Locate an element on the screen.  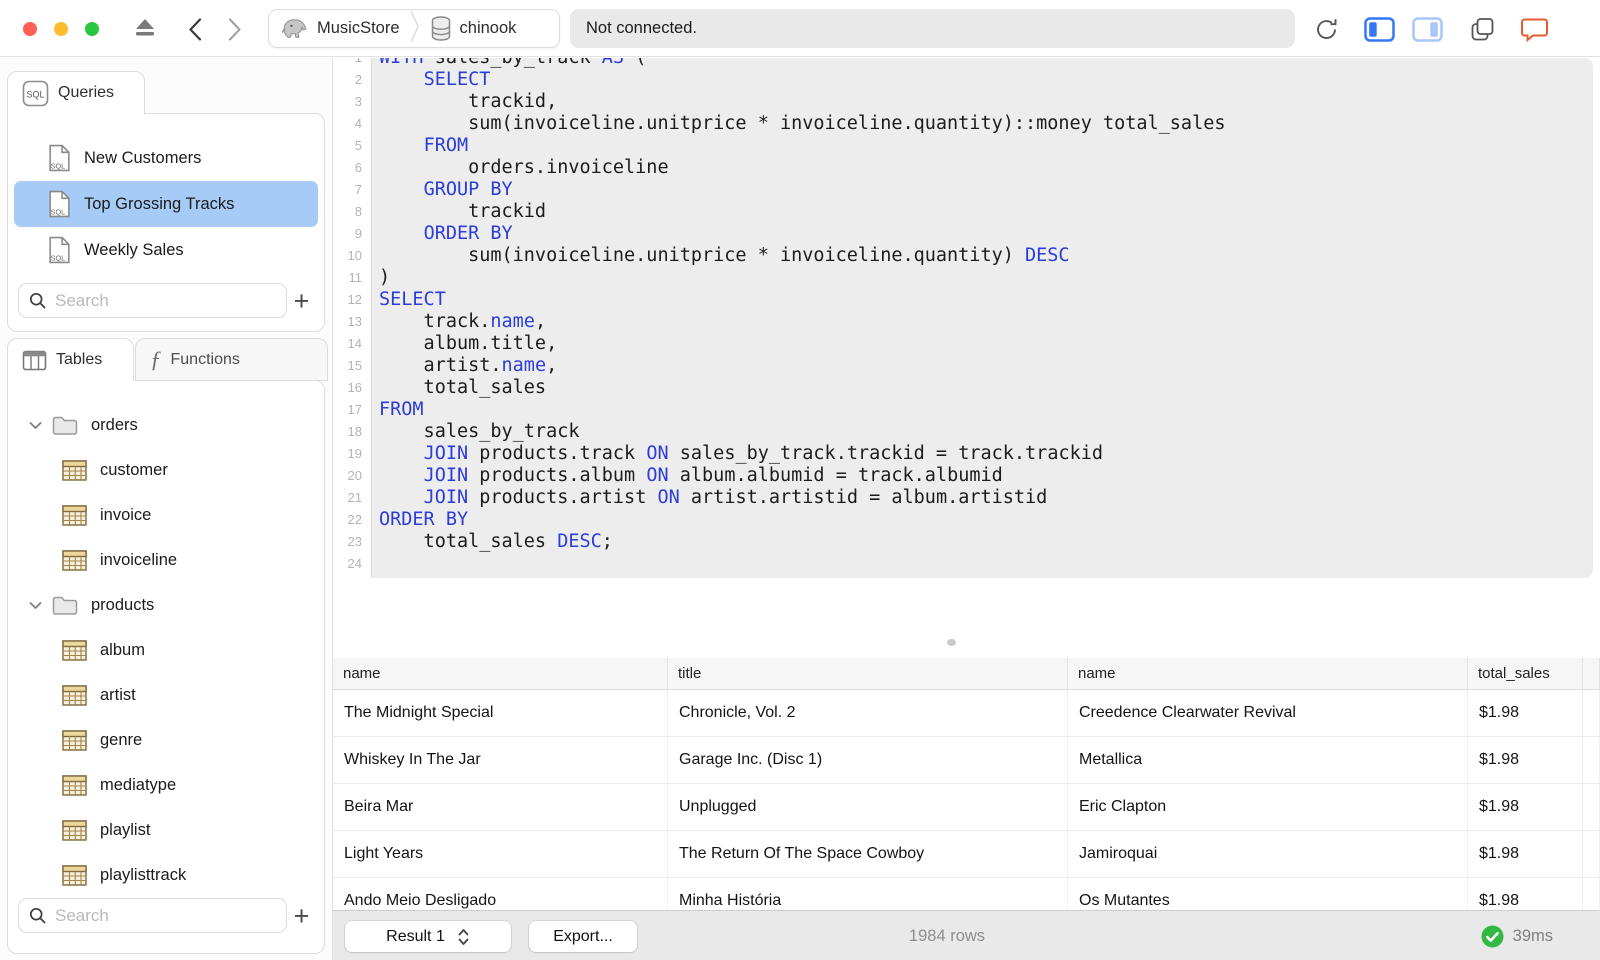
tree-item-customer: customer is located at coordinates (166, 470).